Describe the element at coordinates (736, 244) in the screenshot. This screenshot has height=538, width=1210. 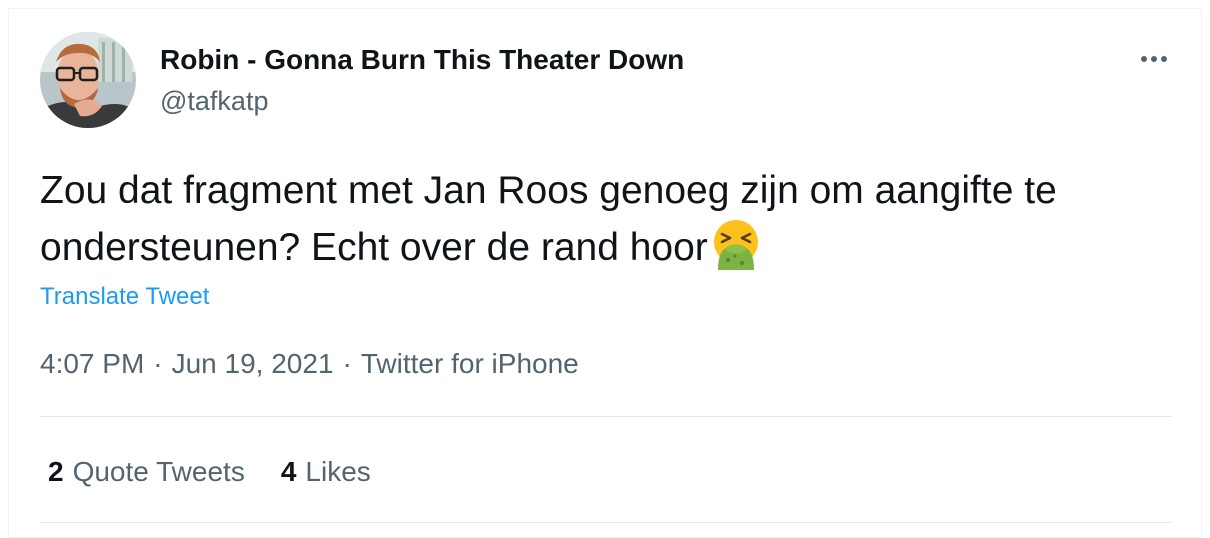
I see `face-vomiting-icon` at that location.